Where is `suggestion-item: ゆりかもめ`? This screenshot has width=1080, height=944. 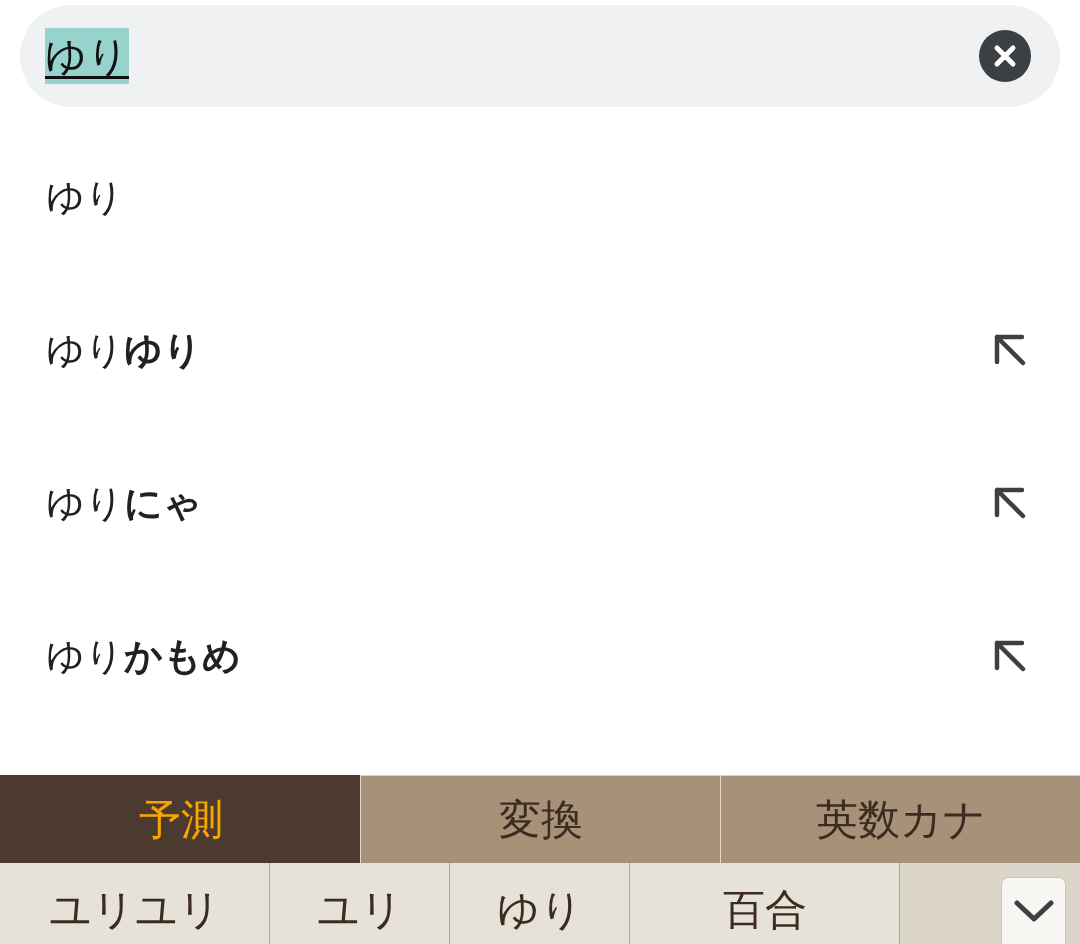
suggestion-item: ゆりかもめ is located at coordinates (143, 655).